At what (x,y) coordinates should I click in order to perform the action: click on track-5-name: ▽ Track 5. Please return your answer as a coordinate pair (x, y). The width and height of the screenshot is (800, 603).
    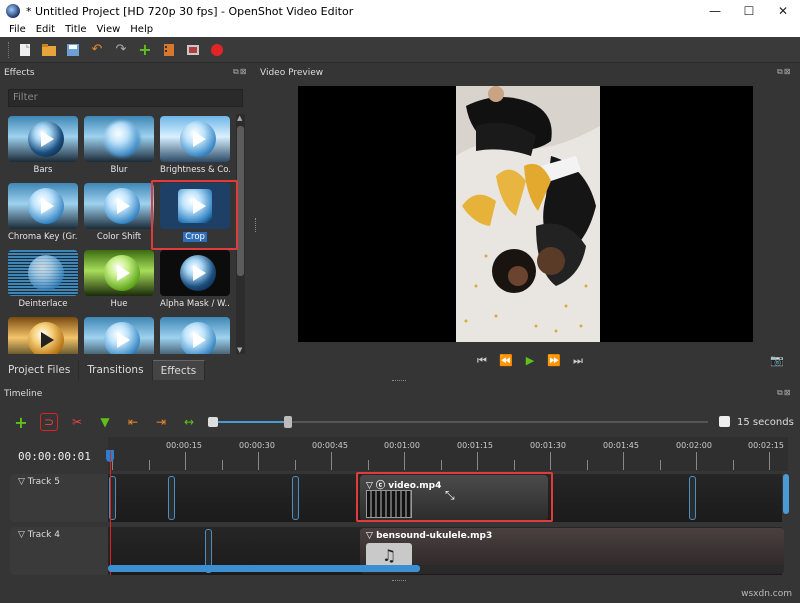
    Looking at the image, I should click on (39, 482).